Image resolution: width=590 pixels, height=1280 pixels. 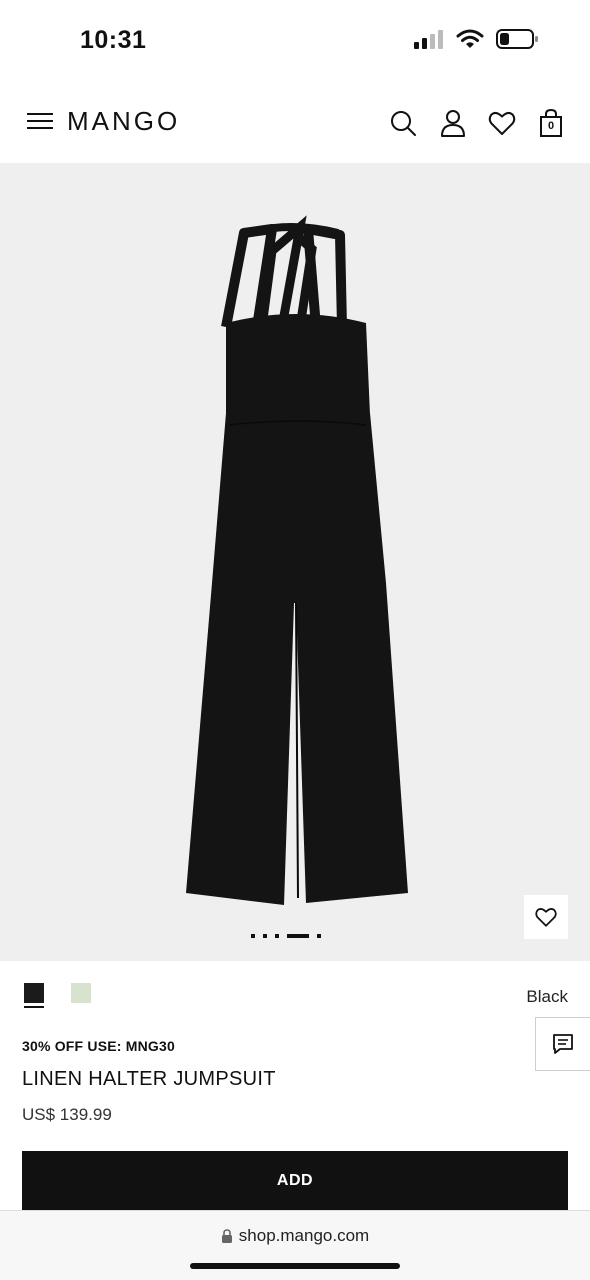 I want to click on url-display: shop.mango.com, so click(x=295, y=1236).